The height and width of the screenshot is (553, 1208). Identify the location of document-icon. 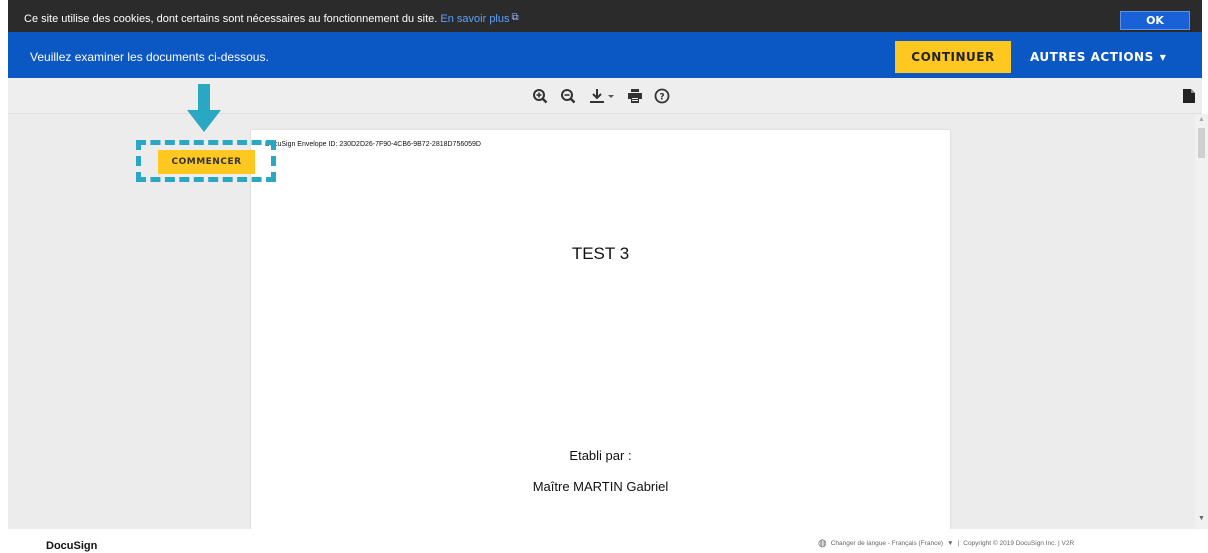
(1189, 96).